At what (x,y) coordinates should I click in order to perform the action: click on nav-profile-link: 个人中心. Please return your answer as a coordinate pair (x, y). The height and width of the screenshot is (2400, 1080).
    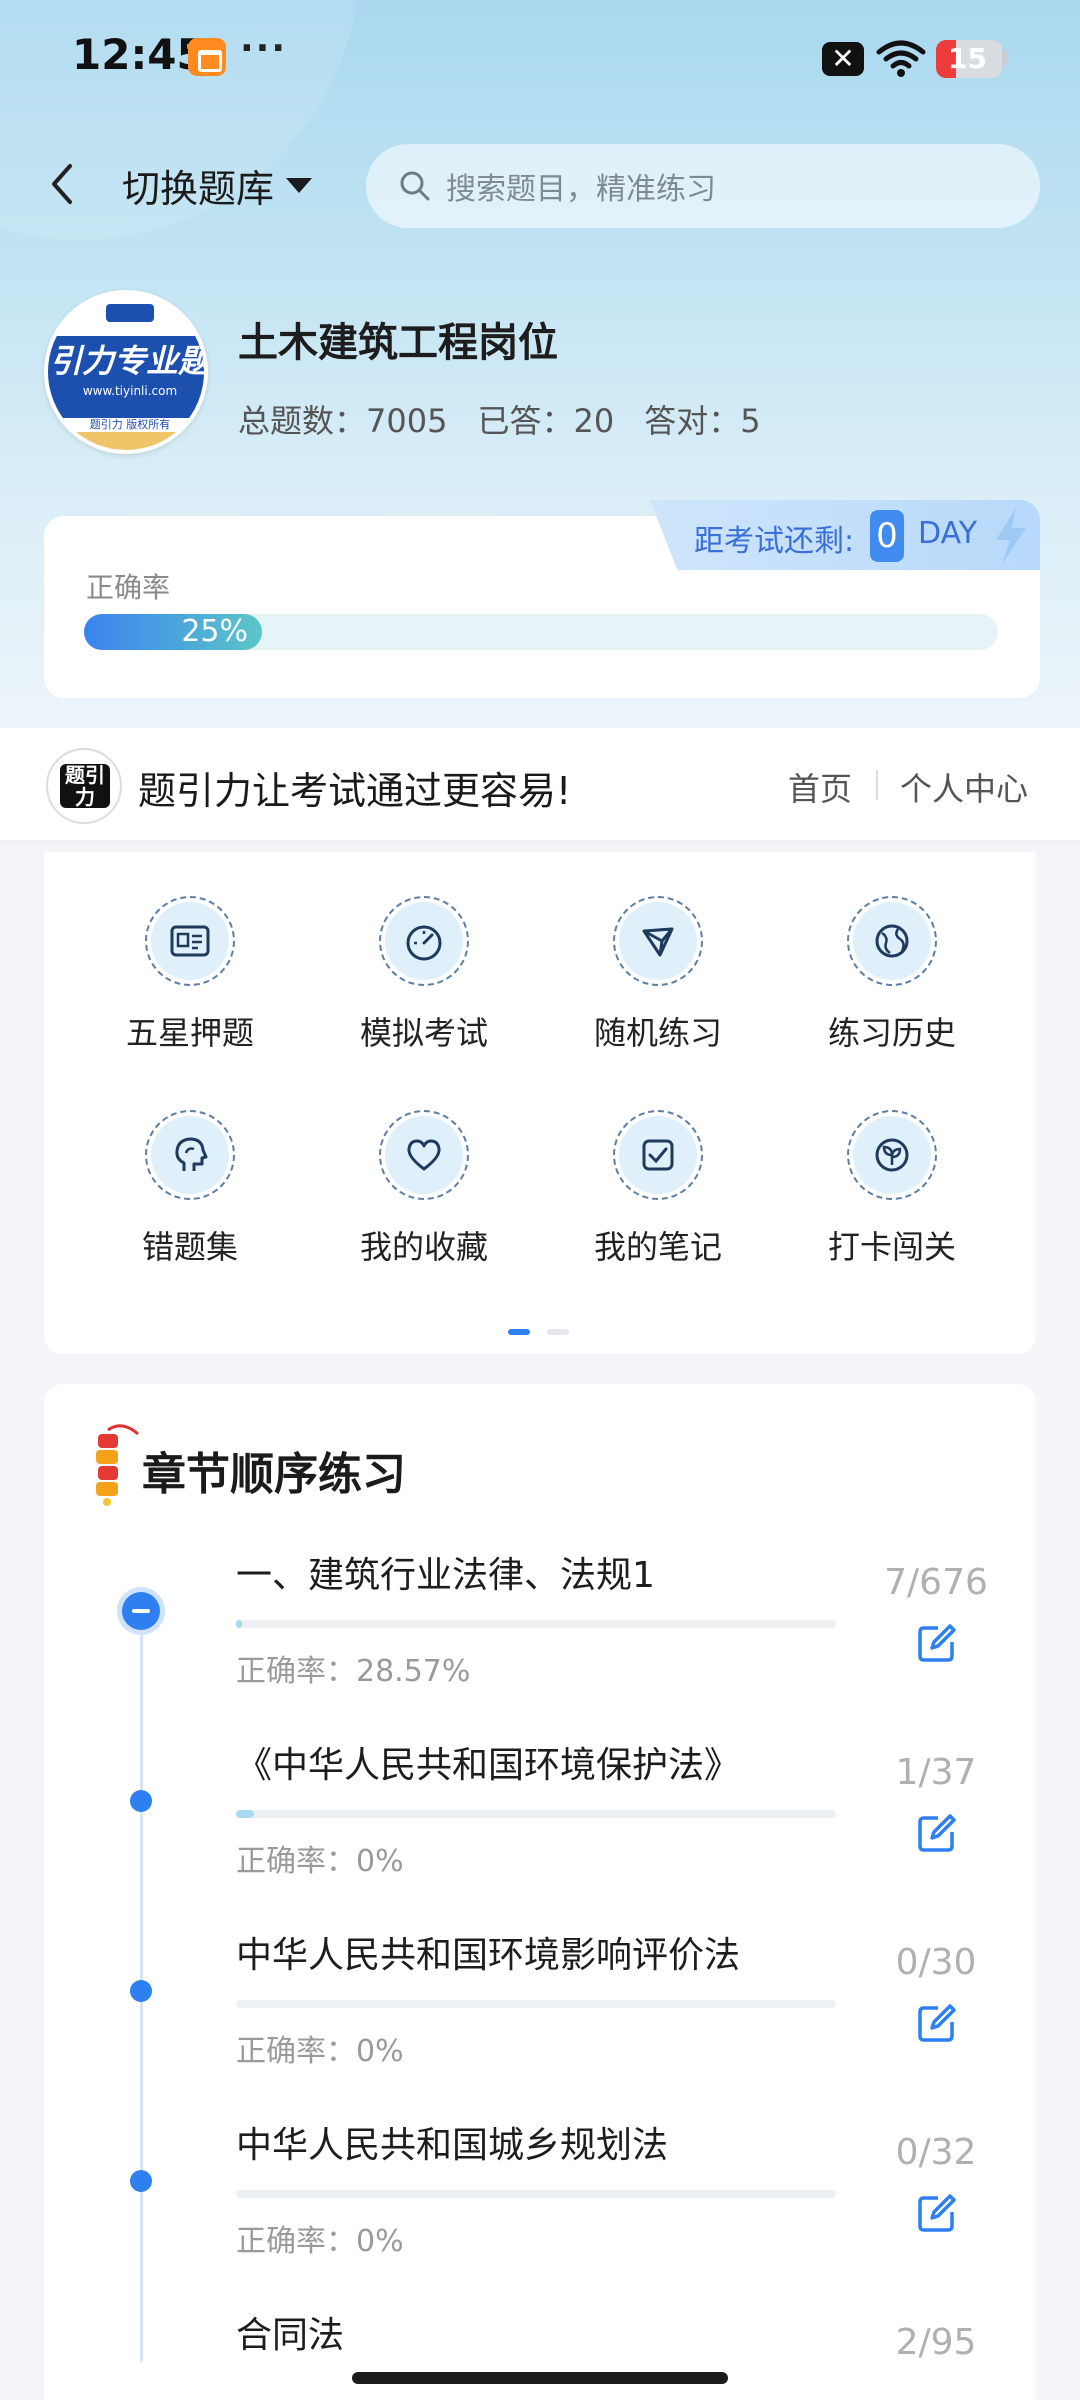
    Looking at the image, I should click on (964, 787).